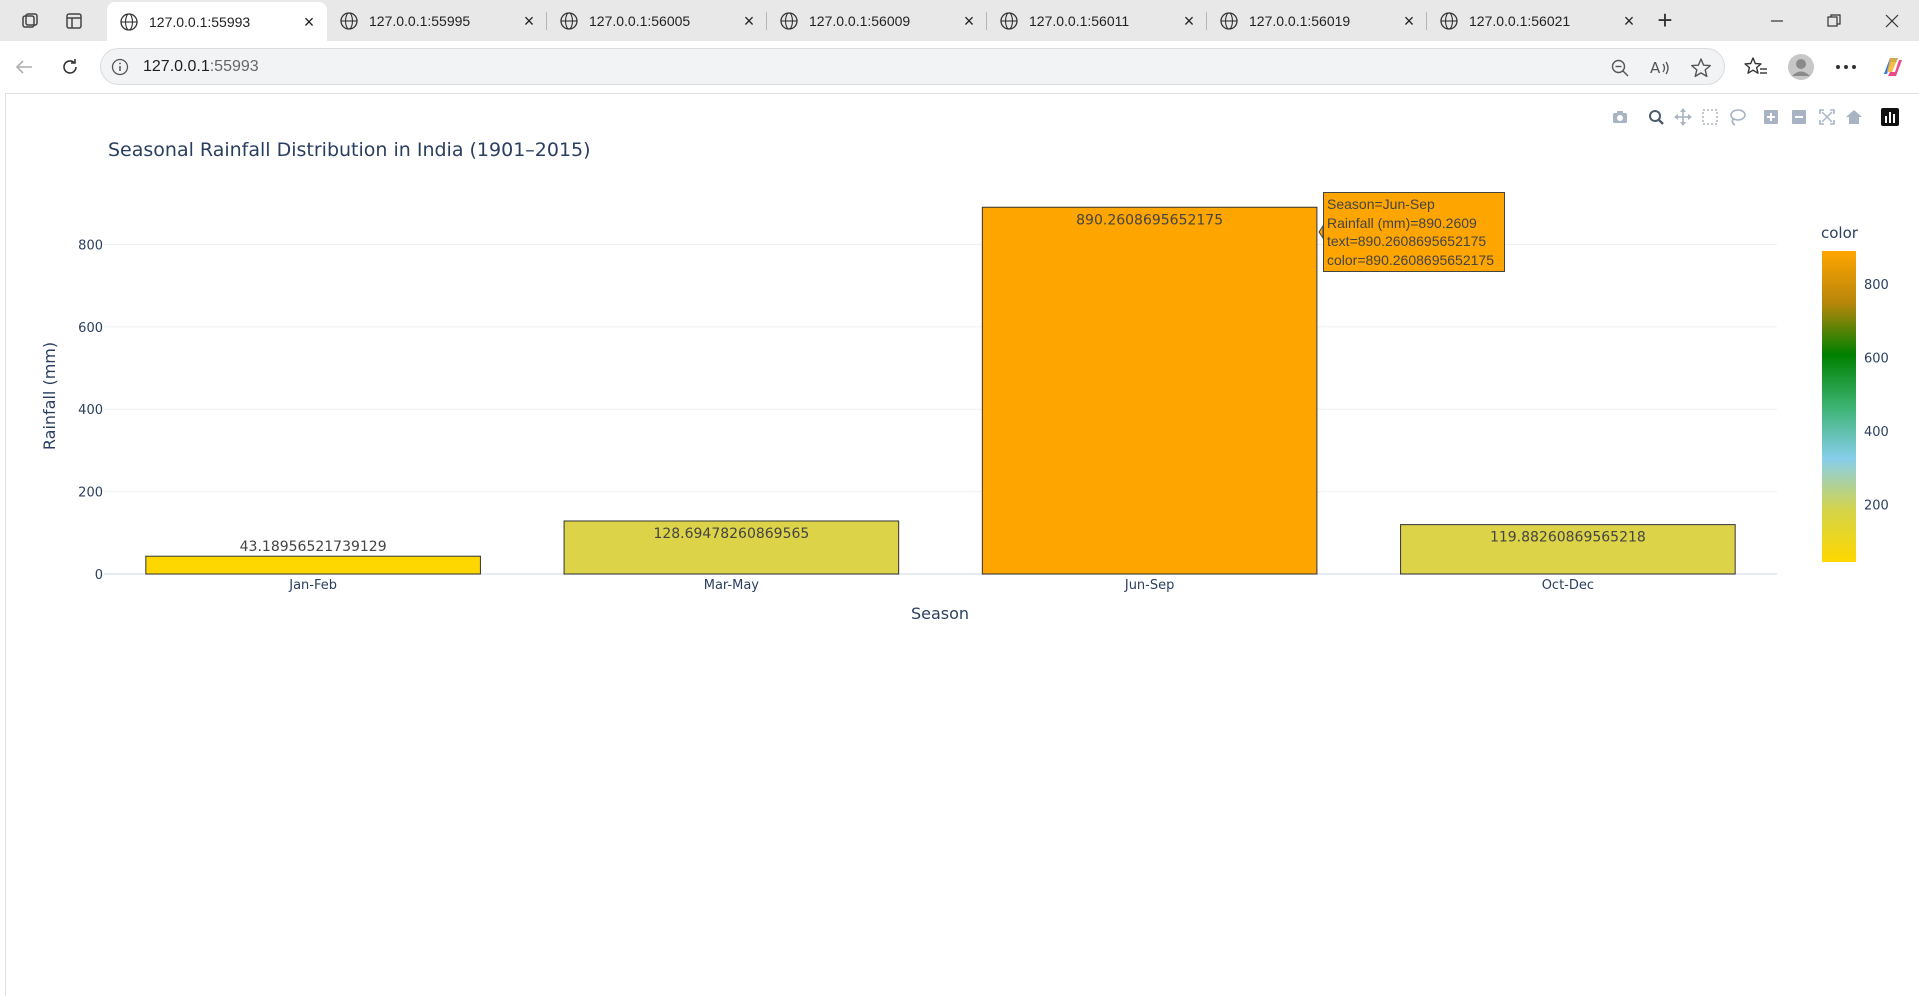  Describe the element at coordinates (1381, 204) in the screenshot. I see `hover-line: Season=Jun-Sep` at that location.